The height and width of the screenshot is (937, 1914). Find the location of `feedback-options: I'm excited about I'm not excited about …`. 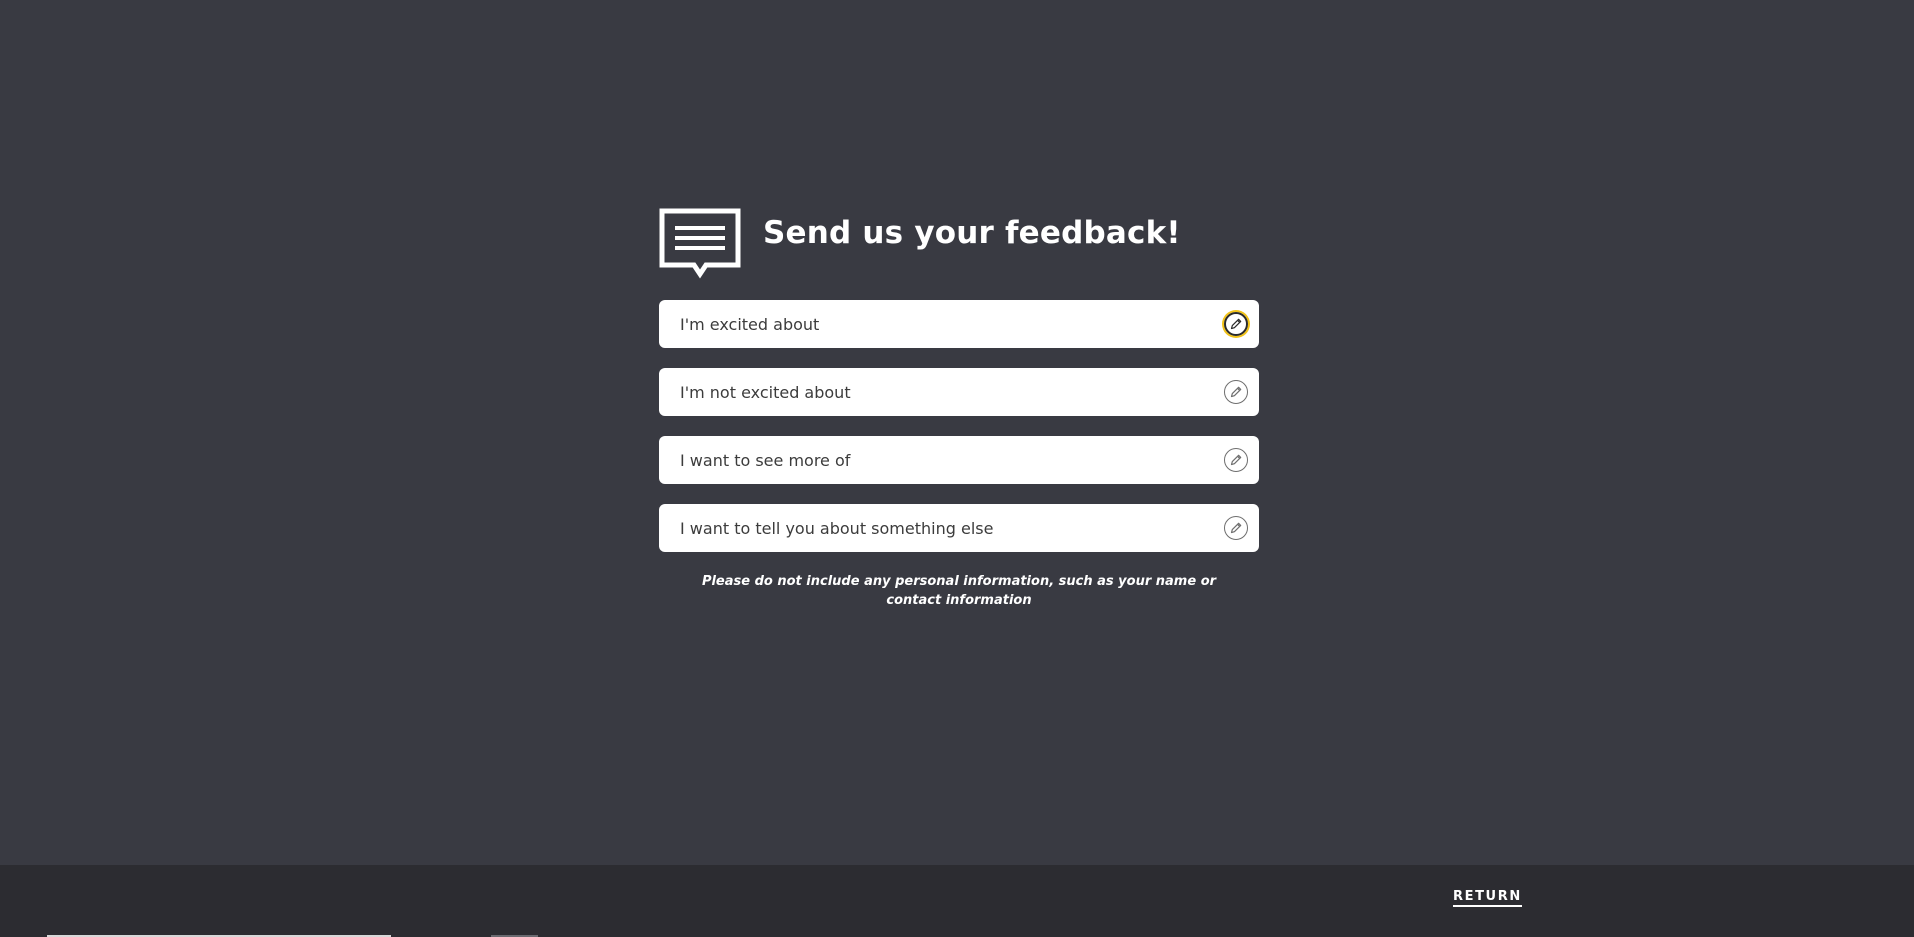

feedback-options: I'm excited about I'm not excited about … is located at coordinates (959, 426).